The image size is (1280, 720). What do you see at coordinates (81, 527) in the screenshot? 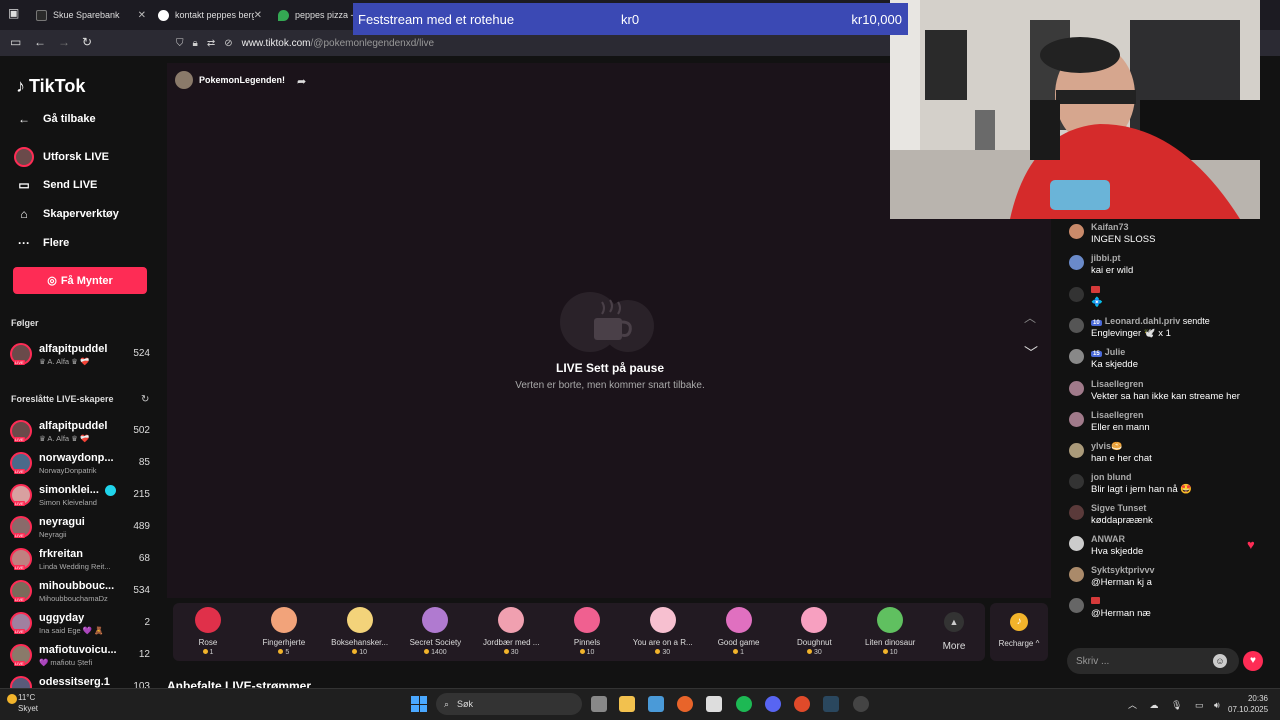
I see `suggested-user: LIVE neyragui Neyragii 489` at bounding box center [81, 527].